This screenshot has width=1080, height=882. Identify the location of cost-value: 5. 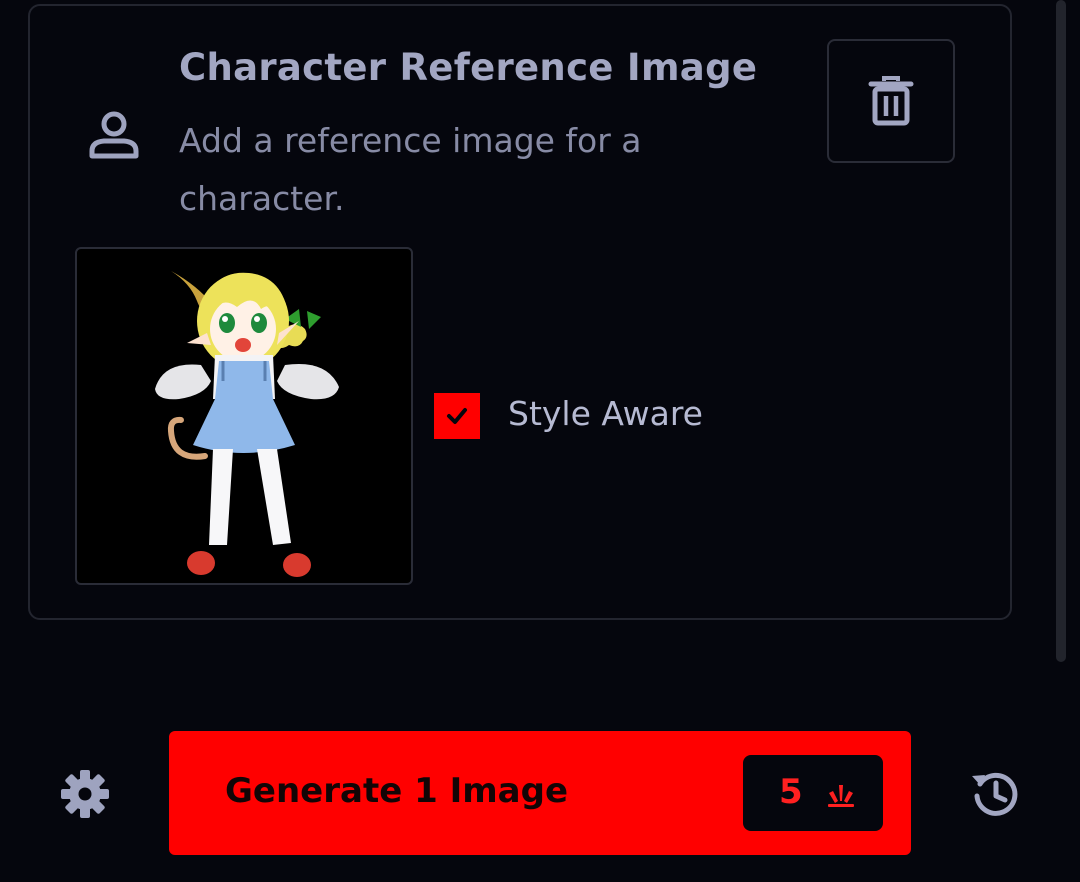
(791, 792).